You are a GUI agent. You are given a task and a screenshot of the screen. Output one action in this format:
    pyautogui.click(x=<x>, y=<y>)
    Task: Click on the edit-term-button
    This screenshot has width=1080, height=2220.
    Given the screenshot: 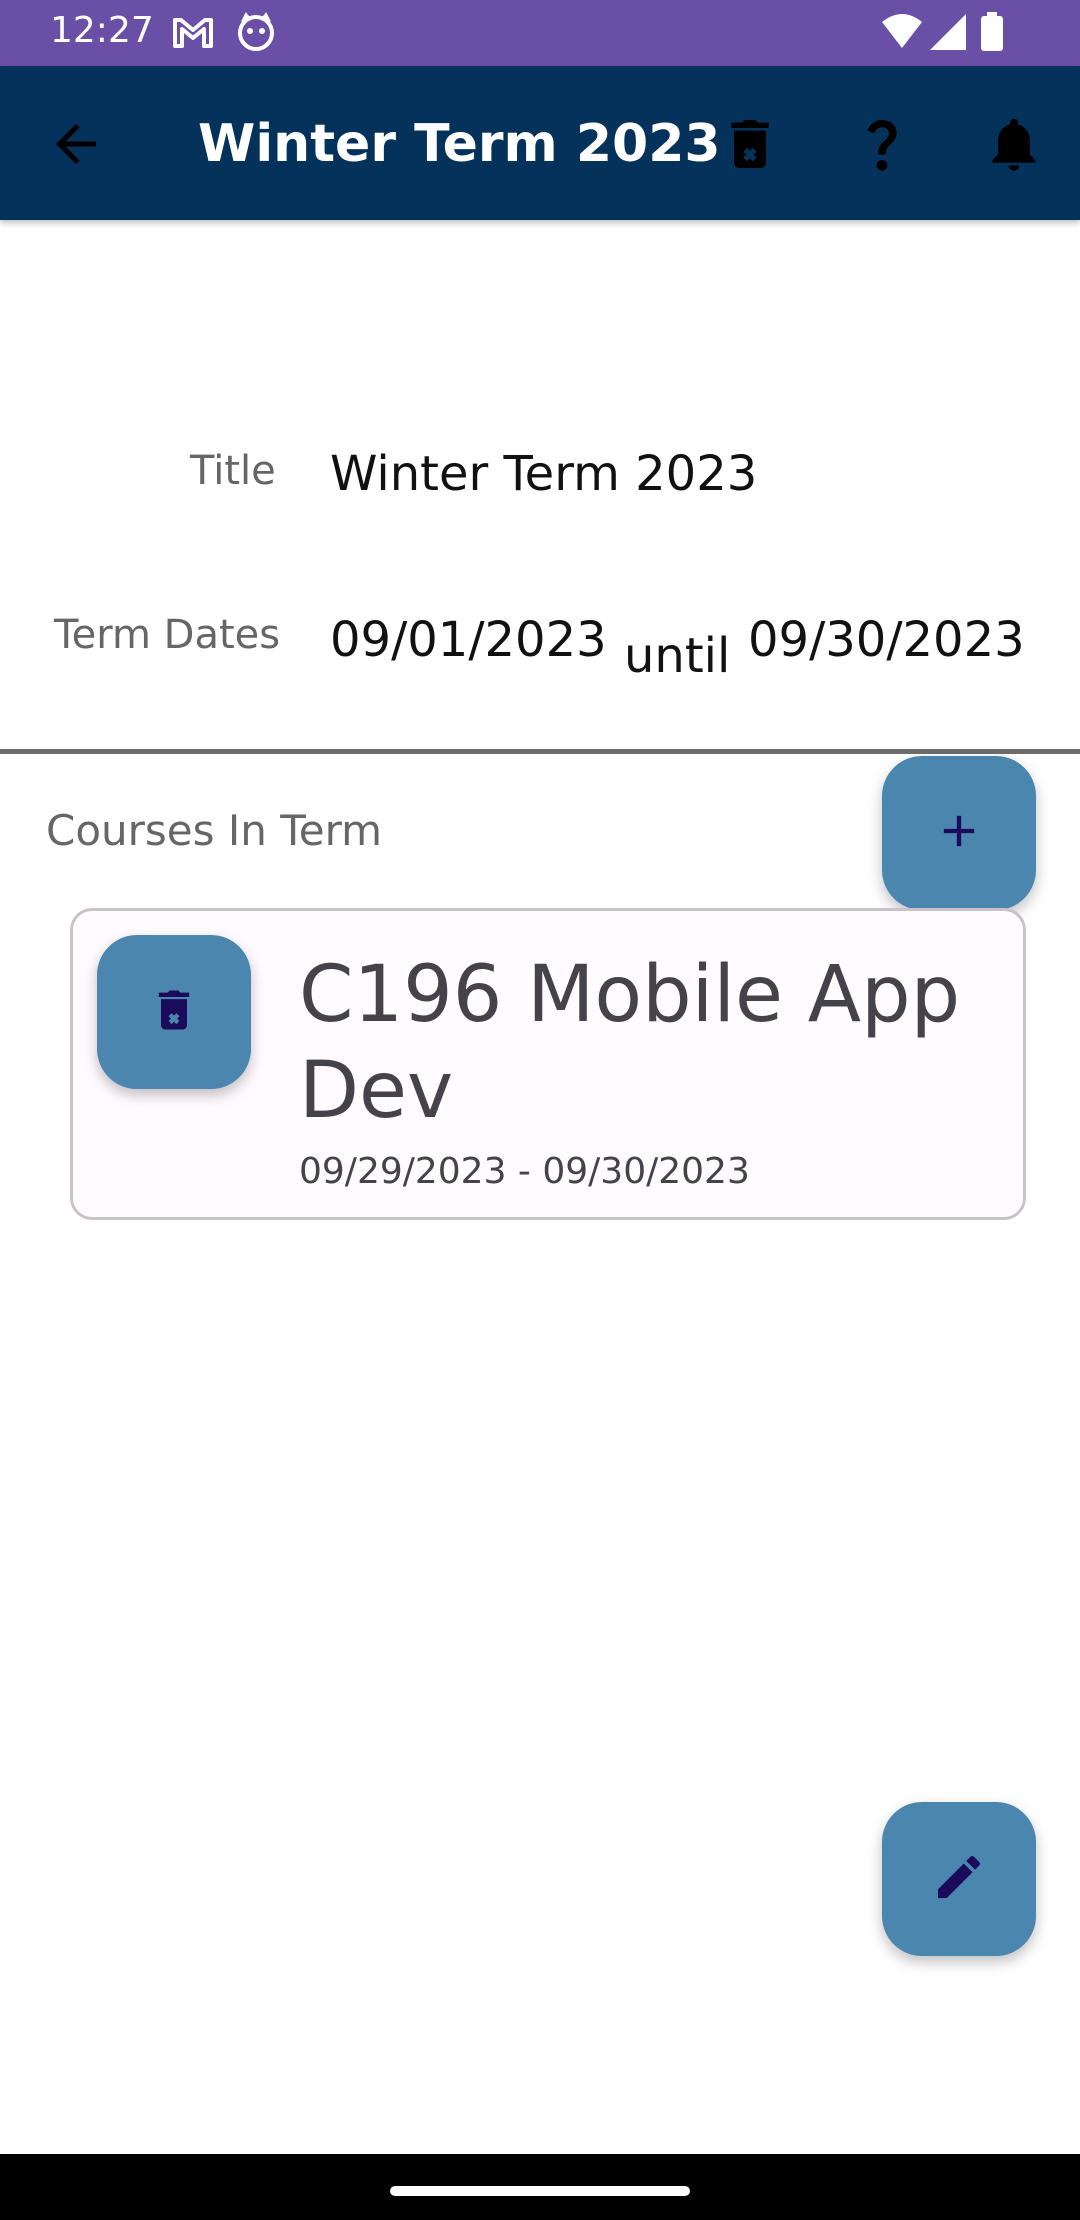 What is the action you would take?
    pyautogui.click(x=959, y=1879)
    